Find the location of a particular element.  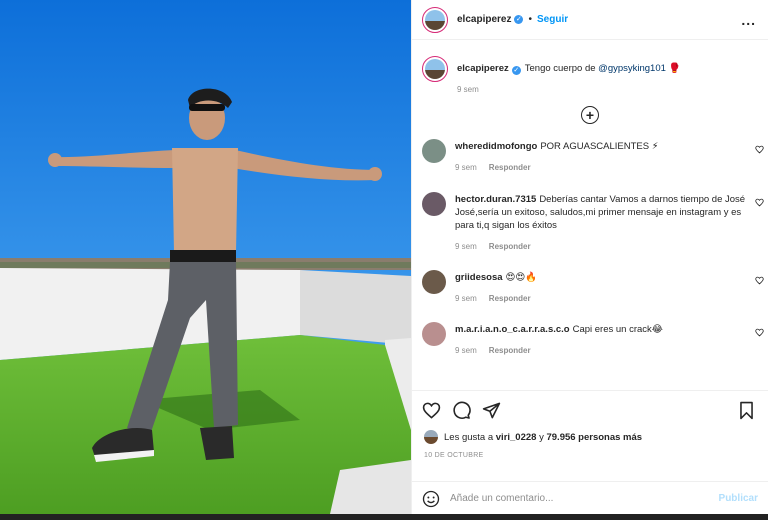

comment-content: Capi eres un crack😂 is located at coordinates (617, 329).